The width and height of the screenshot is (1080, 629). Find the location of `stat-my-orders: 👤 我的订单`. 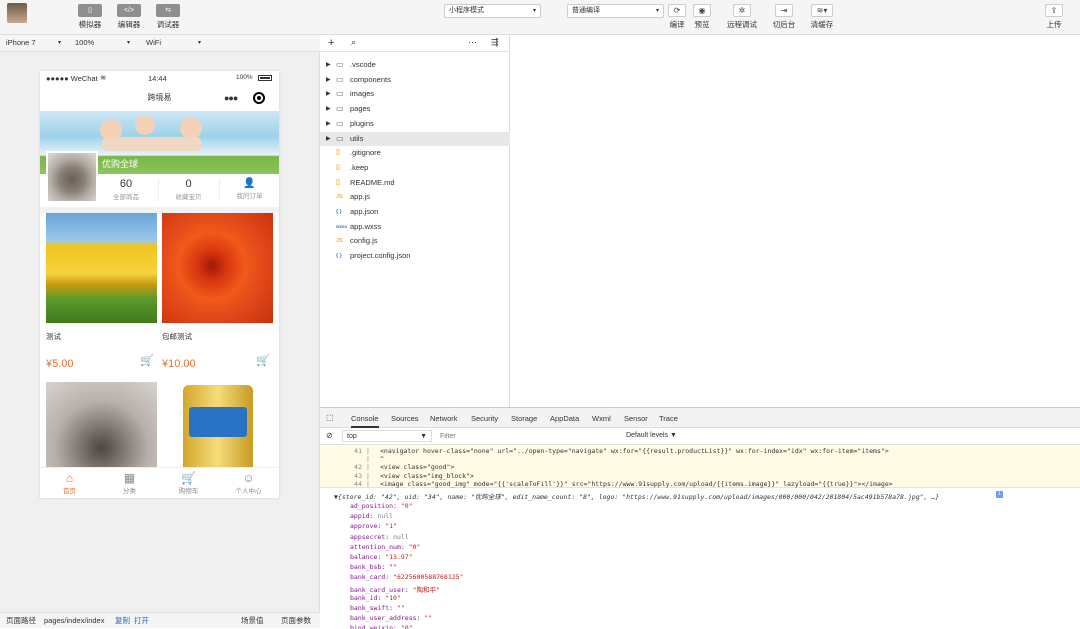

stat-my-orders: 👤 我的订单 is located at coordinates (249, 189).